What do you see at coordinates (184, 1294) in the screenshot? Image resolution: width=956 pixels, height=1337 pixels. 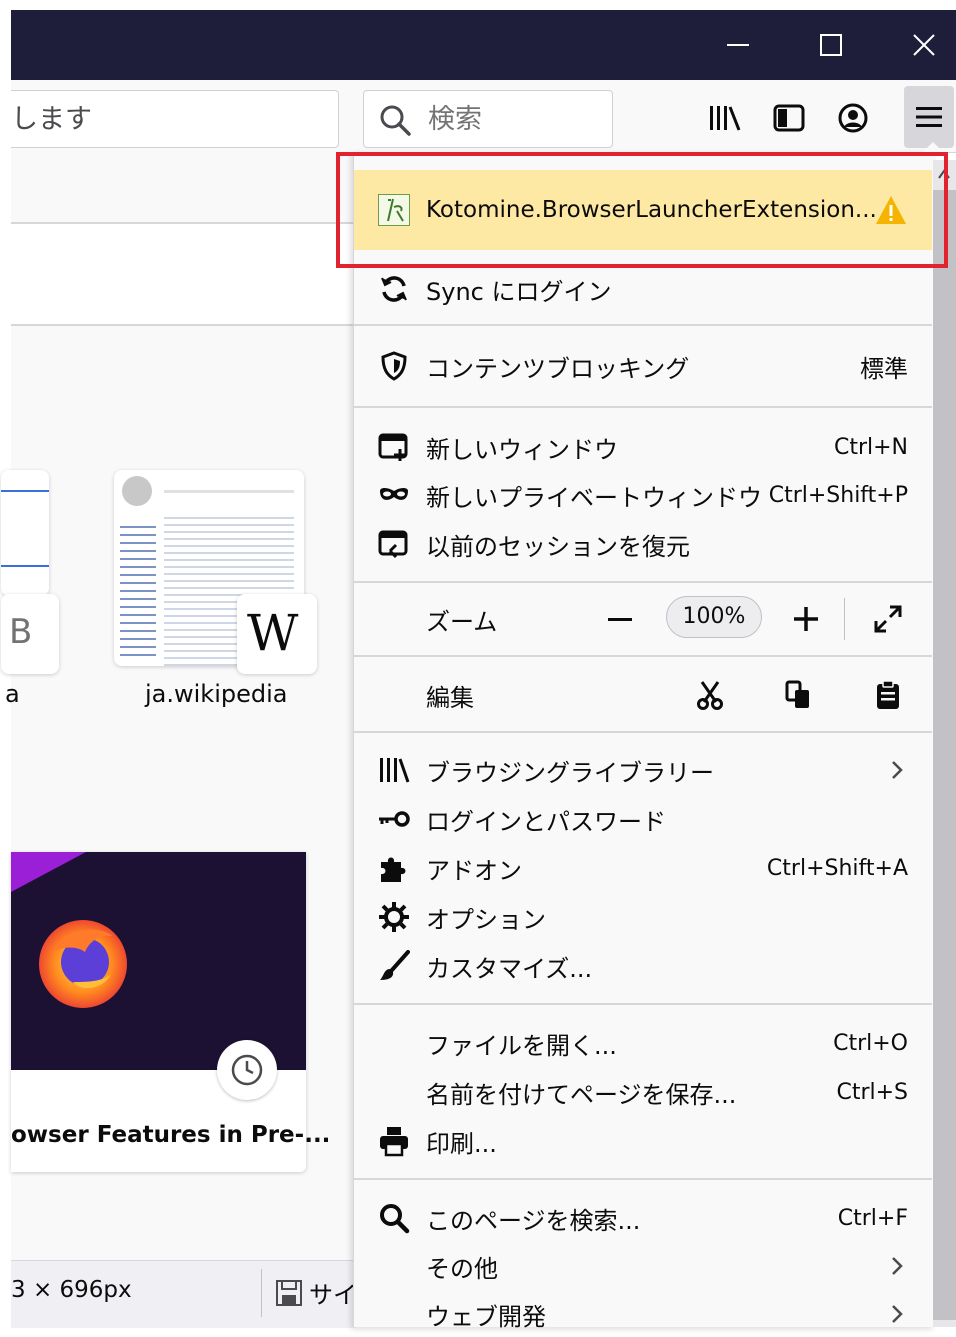 I see `page-status-bar: 3 × 696px サイ` at bounding box center [184, 1294].